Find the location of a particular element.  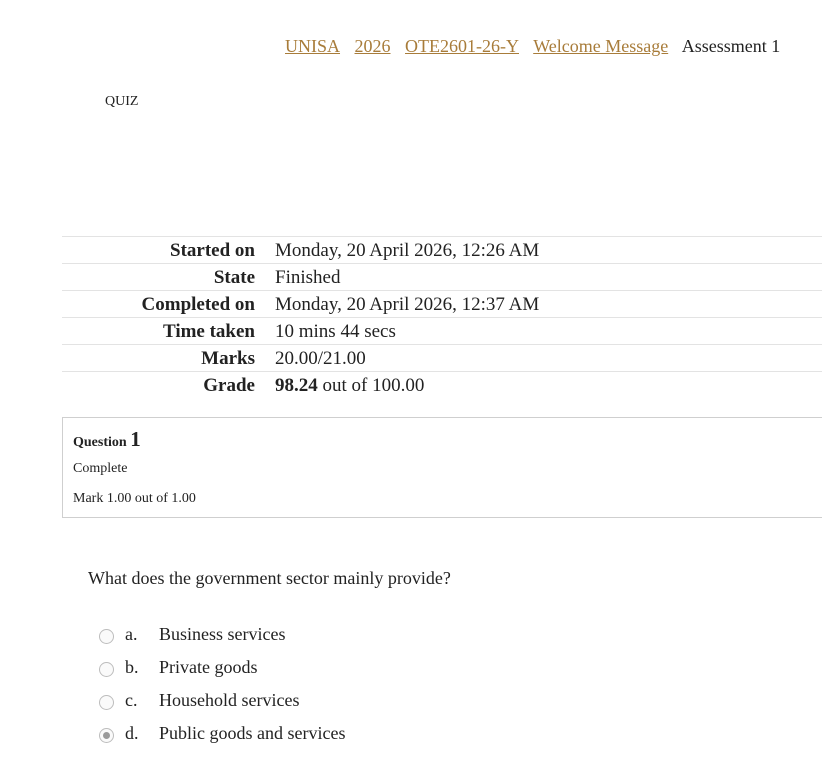

radio-button-d-selected is located at coordinates (106, 735).